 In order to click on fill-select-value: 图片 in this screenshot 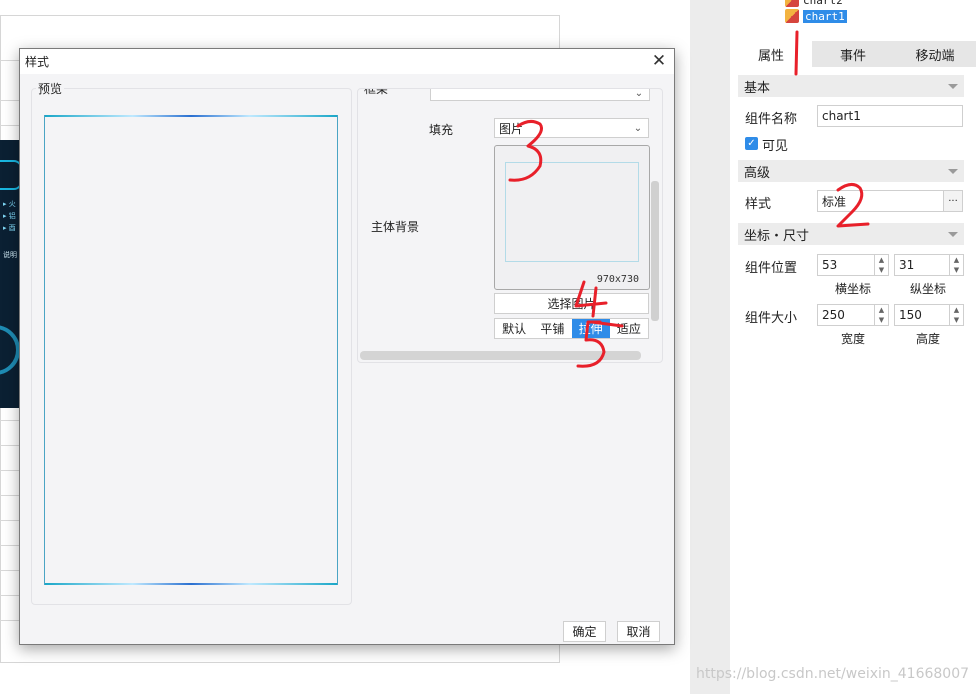, I will do `click(511, 128)`.